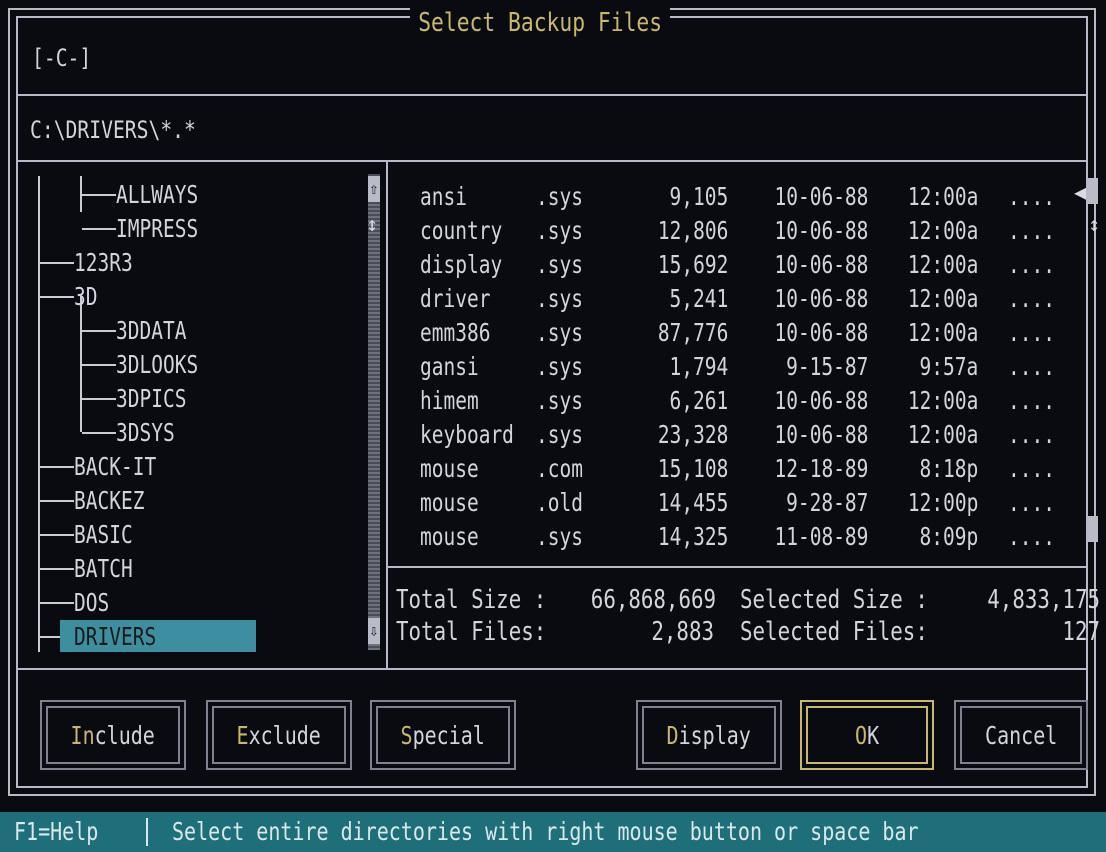  What do you see at coordinates (190, 637) in the screenshot?
I see `tree-item-drivers: DRIVERS` at bounding box center [190, 637].